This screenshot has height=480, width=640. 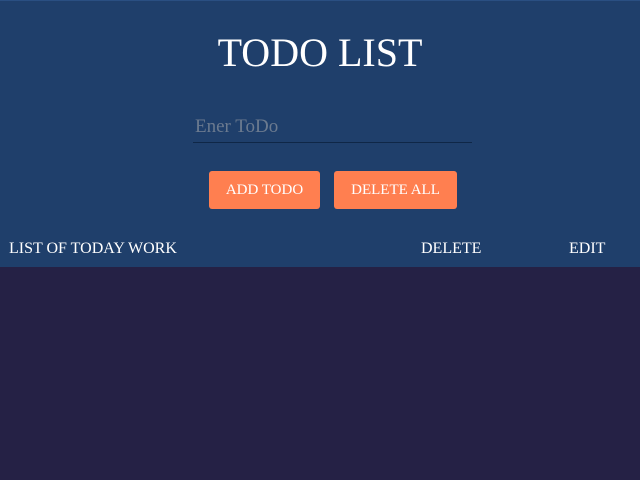 What do you see at coordinates (587, 248) in the screenshot?
I see `list-header-edit: EDIT` at bounding box center [587, 248].